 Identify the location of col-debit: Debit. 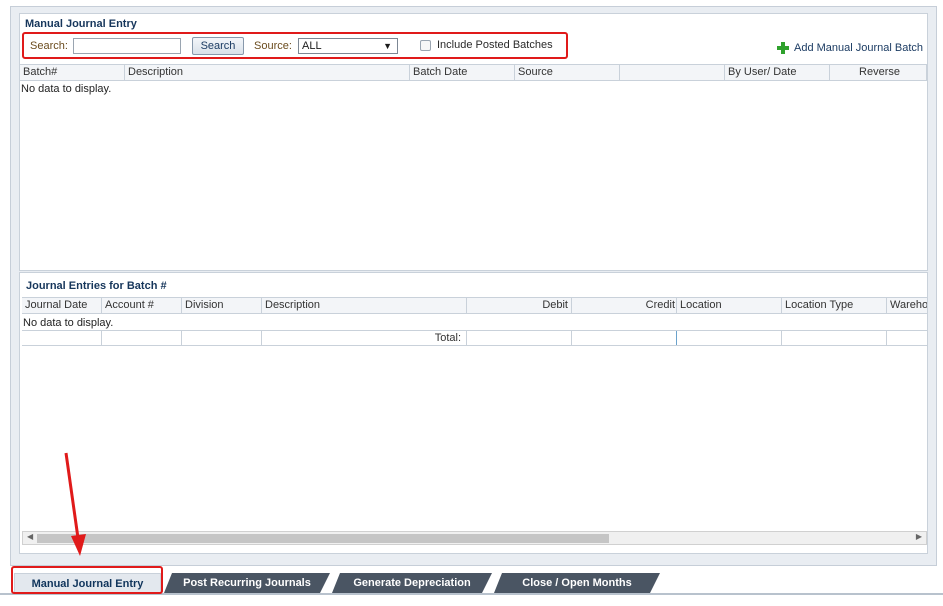
(519, 305).